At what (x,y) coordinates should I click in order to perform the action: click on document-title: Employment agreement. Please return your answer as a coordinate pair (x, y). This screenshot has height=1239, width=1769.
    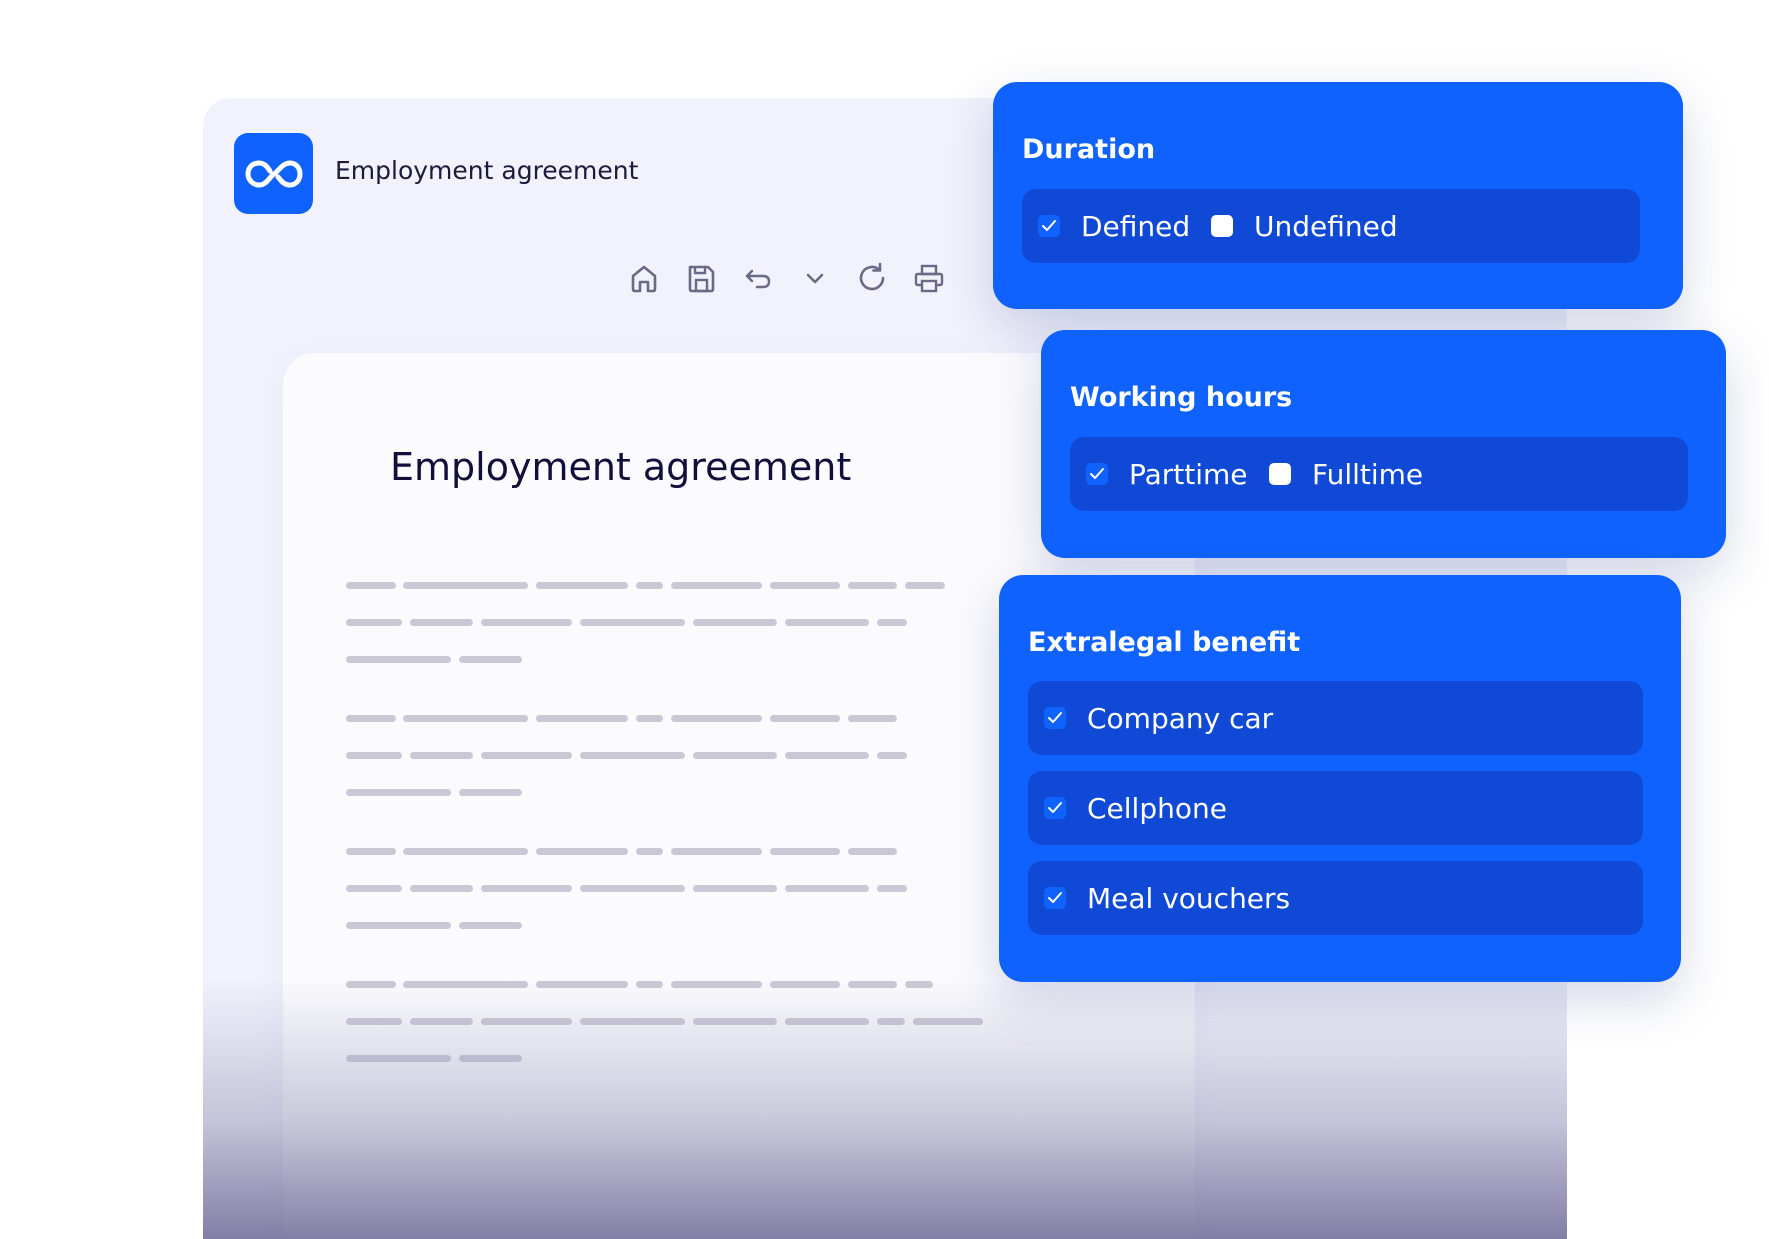
    Looking at the image, I should click on (621, 467).